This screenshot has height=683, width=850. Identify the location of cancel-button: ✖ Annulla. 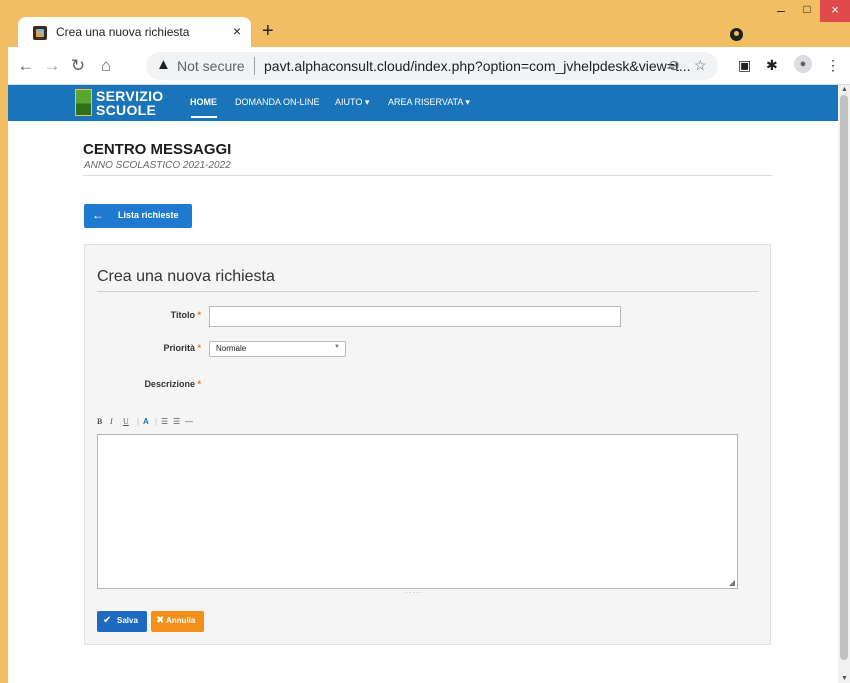
(177, 621).